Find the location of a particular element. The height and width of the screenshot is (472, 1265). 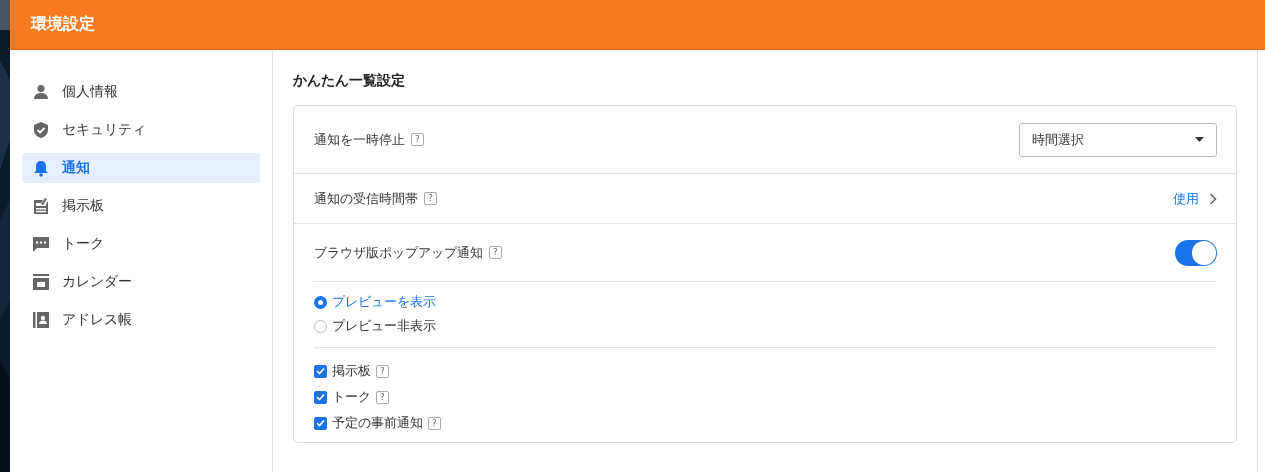

window-title: 環境設定 is located at coordinates (63, 24).